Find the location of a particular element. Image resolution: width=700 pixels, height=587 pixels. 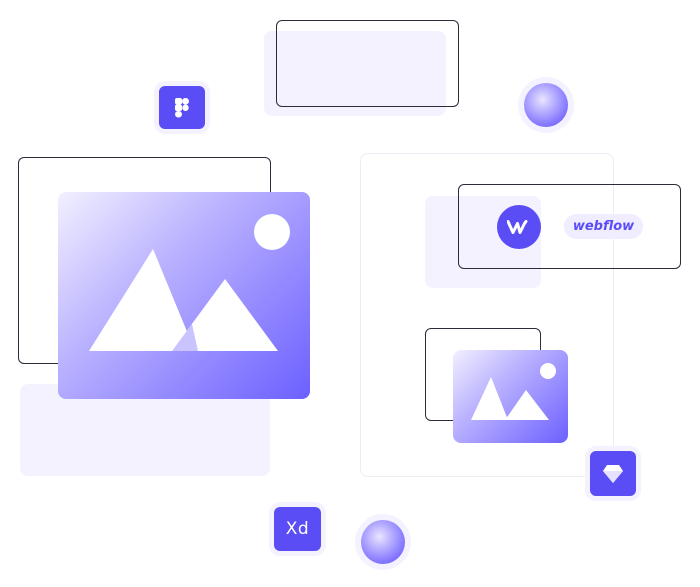

orb-decoration-top is located at coordinates (546, 105).